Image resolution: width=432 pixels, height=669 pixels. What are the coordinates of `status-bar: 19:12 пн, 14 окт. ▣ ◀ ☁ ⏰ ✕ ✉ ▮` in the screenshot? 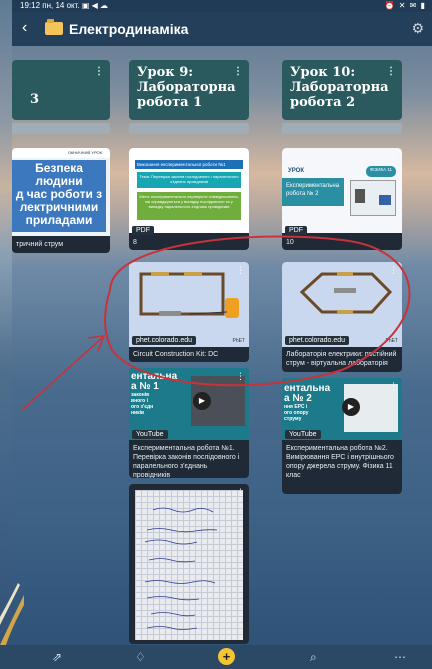 It's located at (222, 6).